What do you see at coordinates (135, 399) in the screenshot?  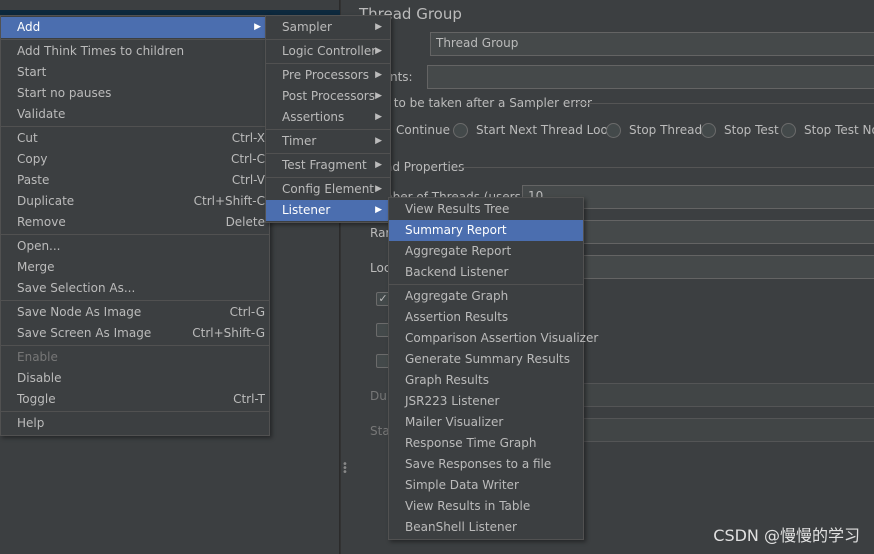 I see `context-menu-item-toggle: Toggle Ctrl-T` at bounding box center [135, 399].